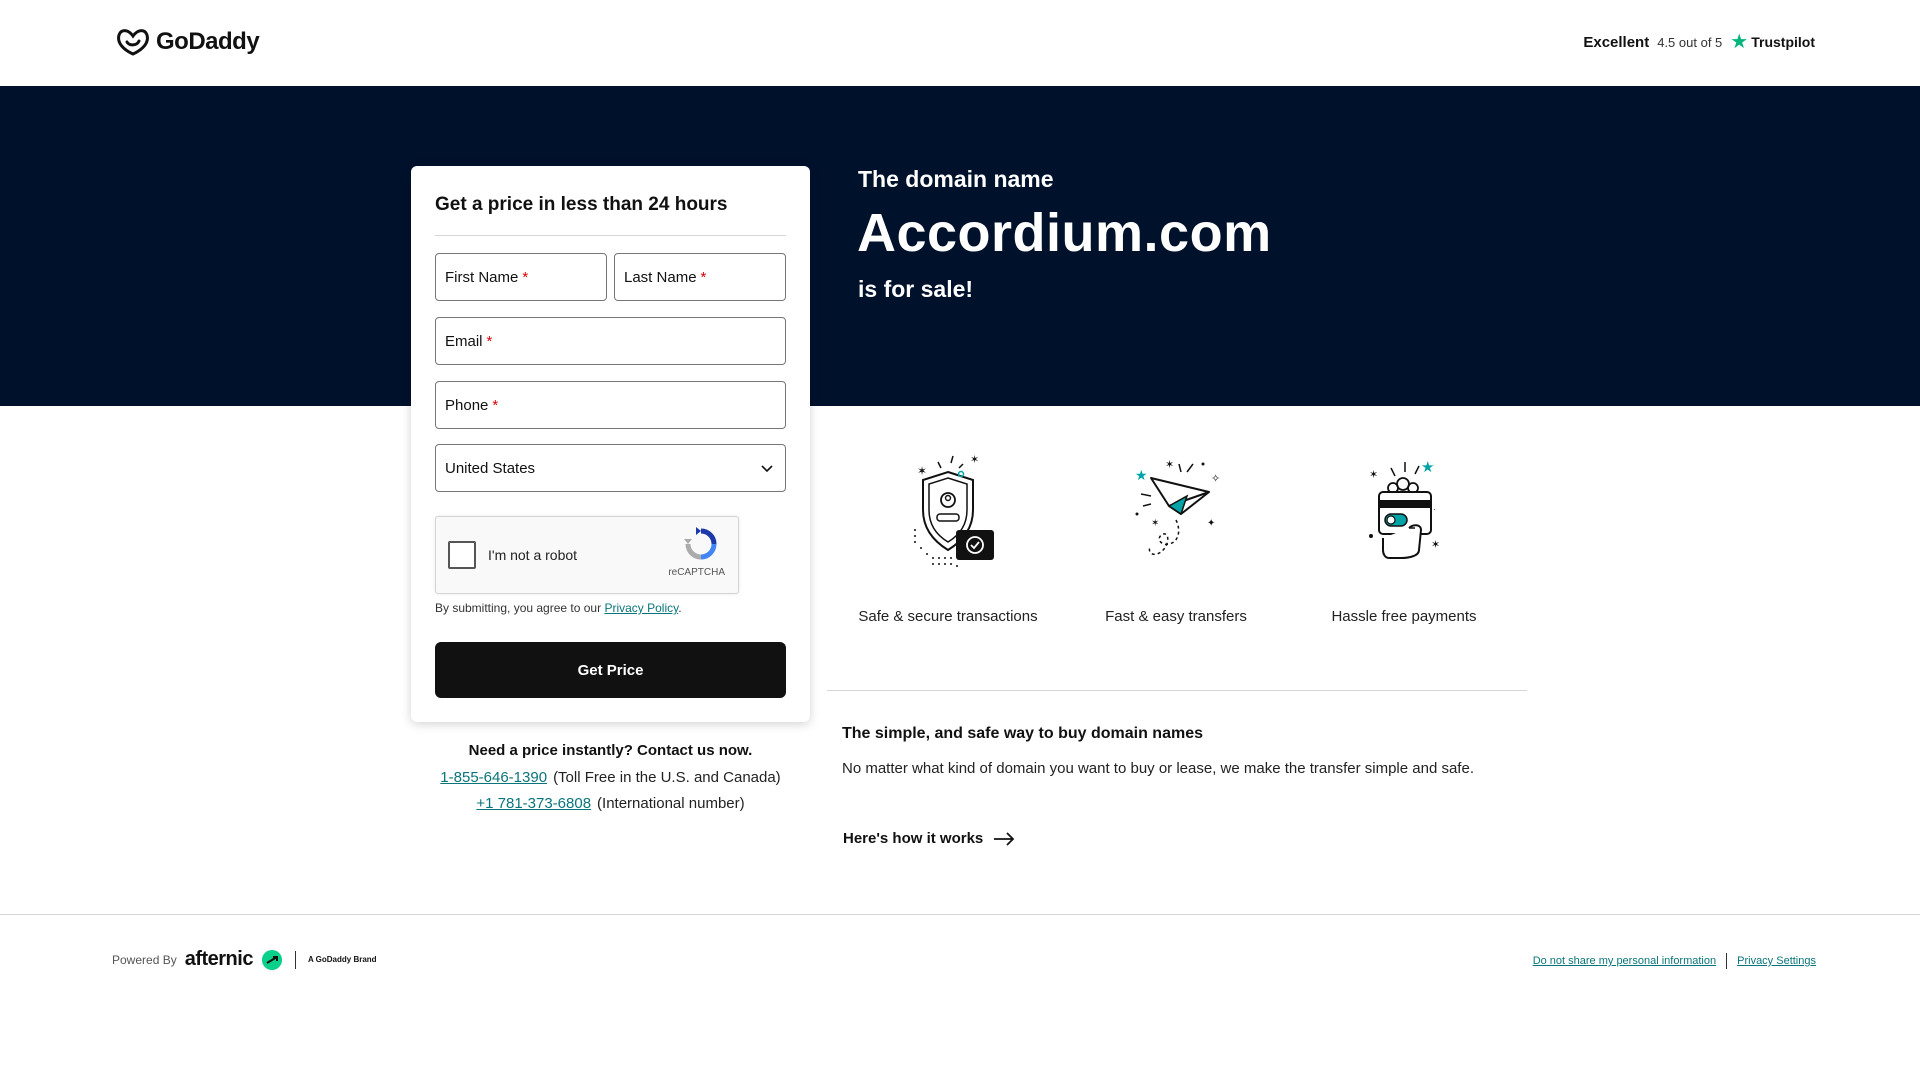 The height and width of the screenshot is (1080, 1920). Describe the element at coordinates (464, 341) in the screenshot. I see `email-label: Email` at that location.